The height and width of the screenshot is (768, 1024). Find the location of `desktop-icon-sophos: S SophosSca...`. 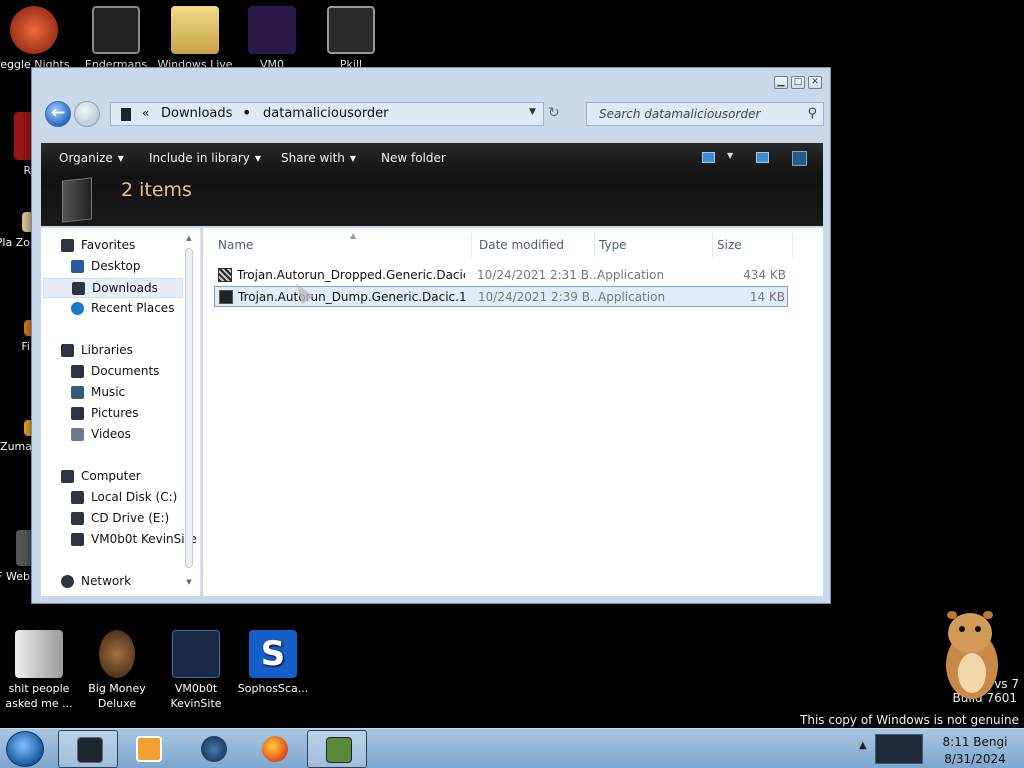

desktop-icon-sophos: S SophosSca... is located at coordinates (273, 663).